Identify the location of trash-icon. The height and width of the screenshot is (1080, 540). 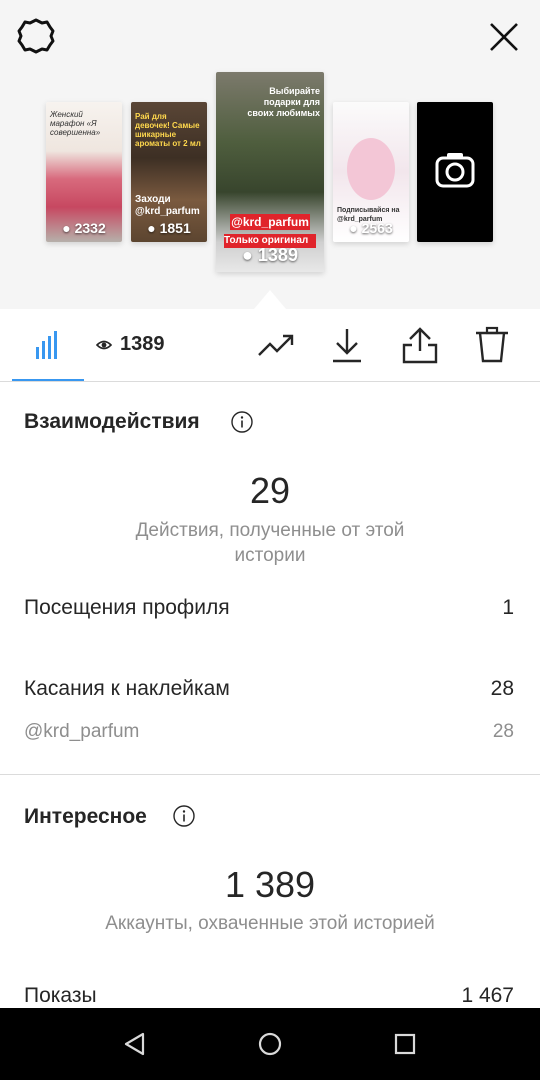
(492, 344).